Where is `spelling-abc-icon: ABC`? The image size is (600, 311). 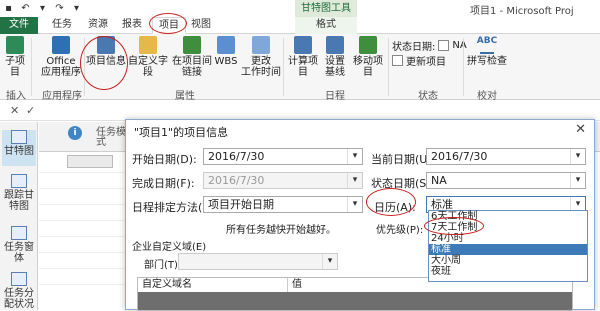
spelling-abc-icon: ABC is located at coordinates (487, 41).